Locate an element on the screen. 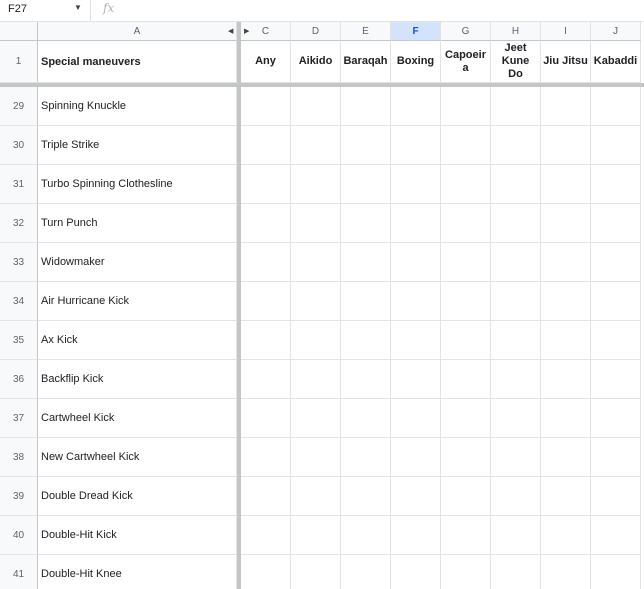 The image size is (644, 589). column-header-i: I is located at coordinates (566, 31).